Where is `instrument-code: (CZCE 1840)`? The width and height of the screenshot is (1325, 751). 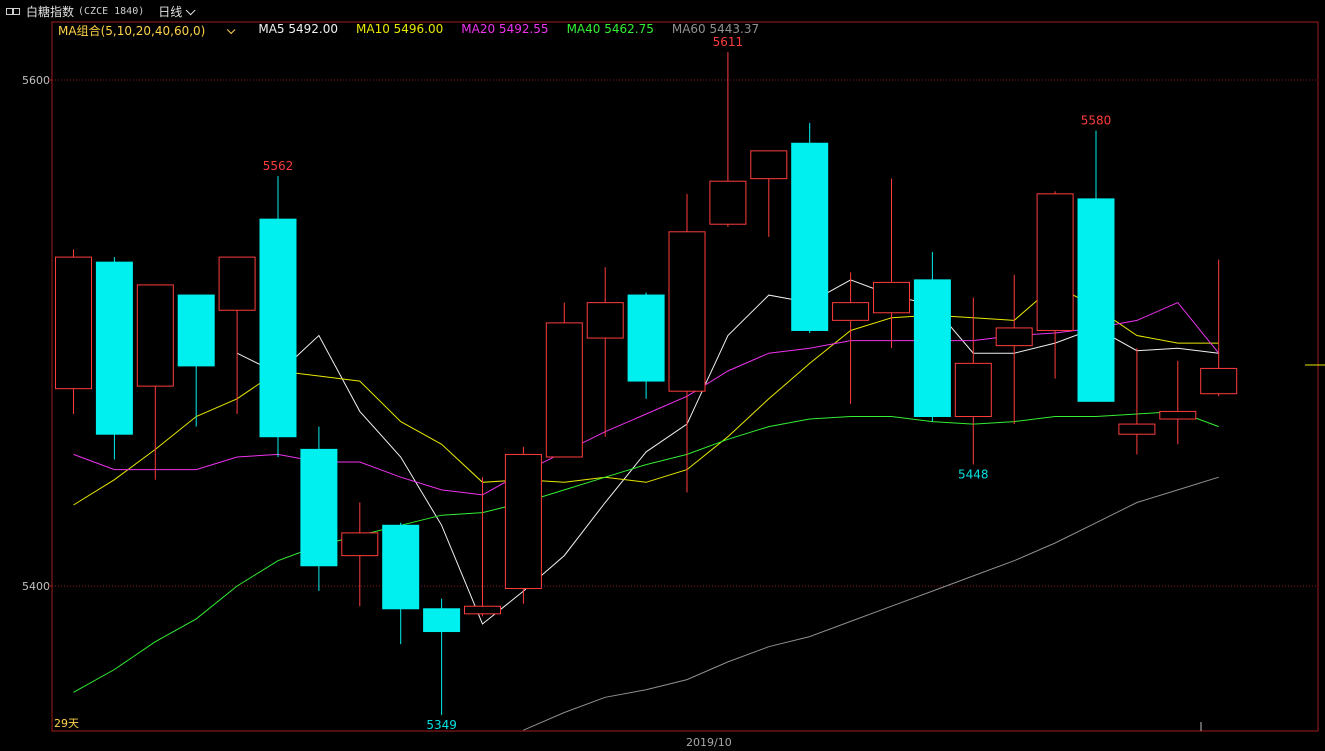 instrument-code: (CZCE 1840) is located at coordinates (111, 11).